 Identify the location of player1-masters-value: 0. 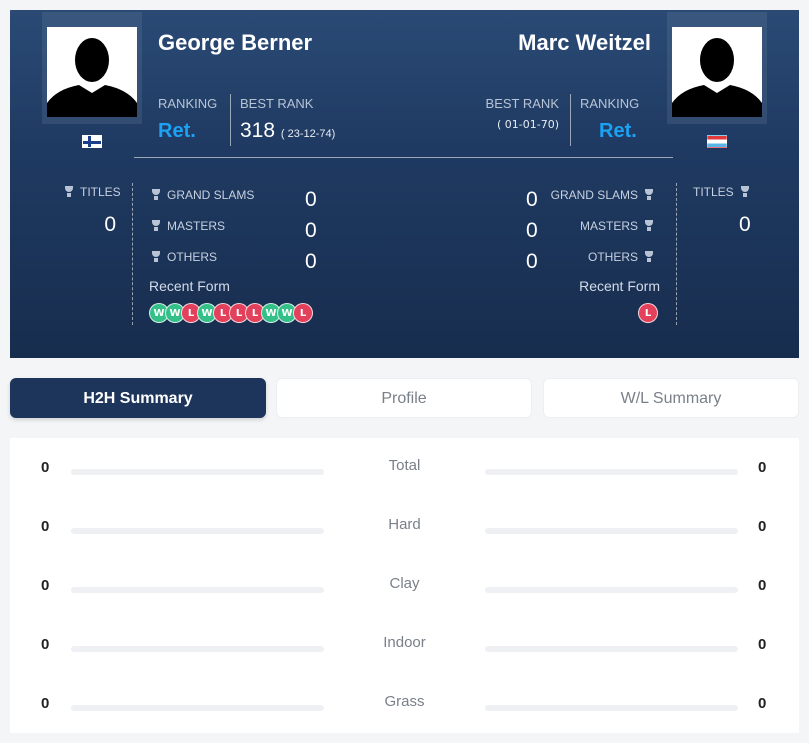
(311, 230).